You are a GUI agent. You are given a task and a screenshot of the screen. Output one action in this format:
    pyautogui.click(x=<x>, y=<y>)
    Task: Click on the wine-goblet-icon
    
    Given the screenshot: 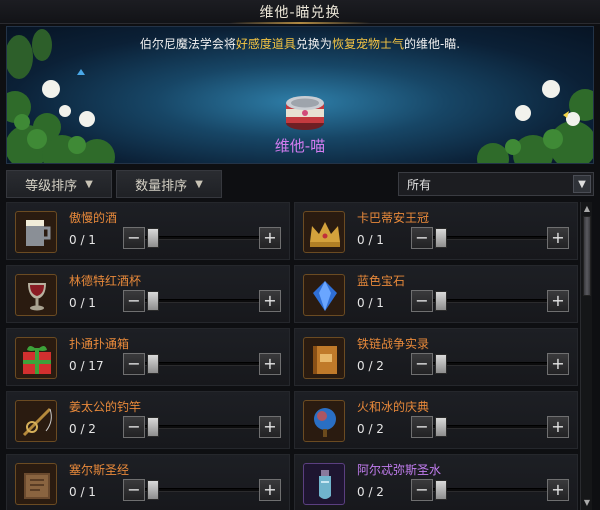 What is the action you would take?
    pyautogui.click(x=36, y=295)
    